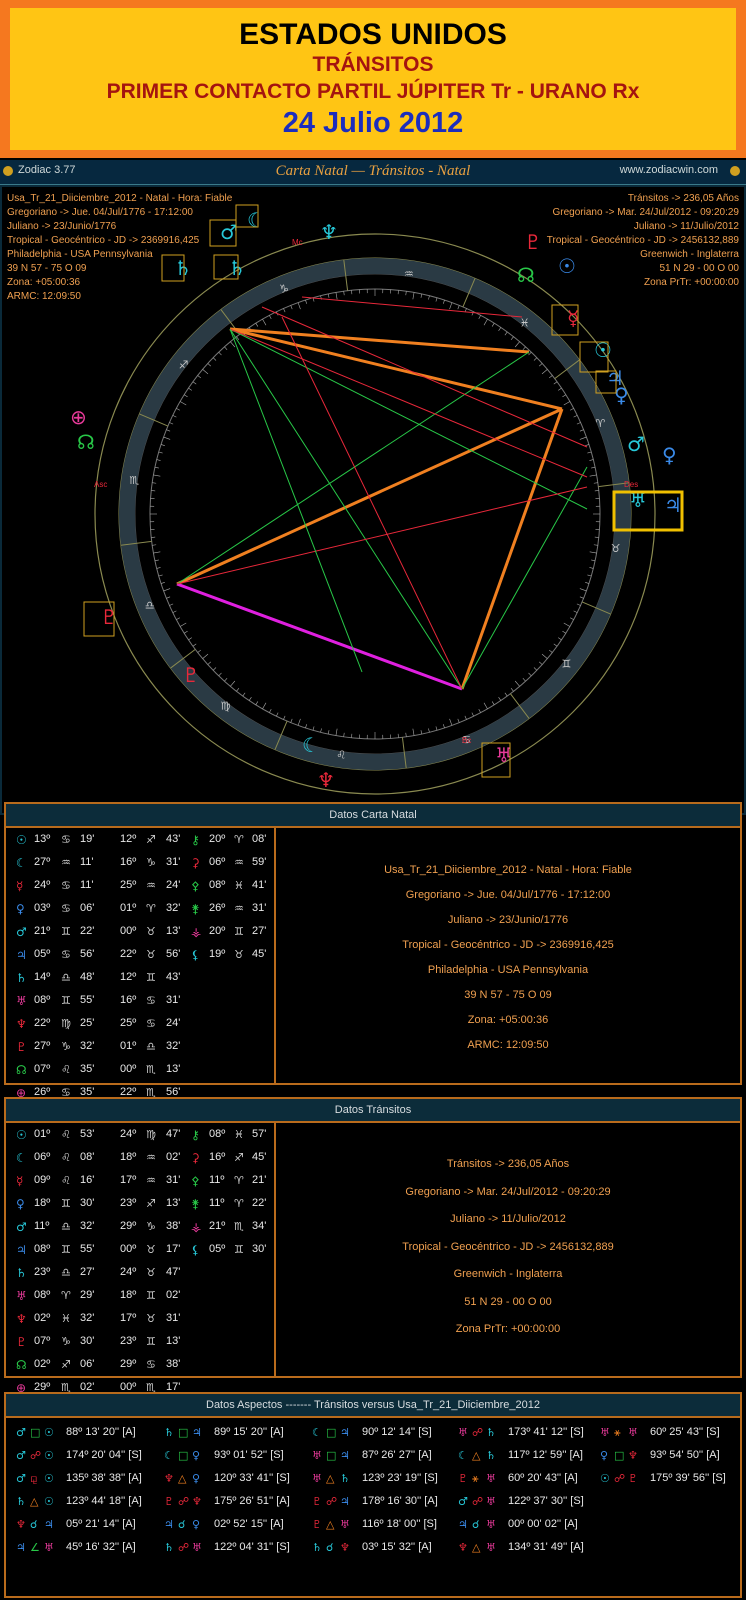  I want to click on planet-glyph-icon: ♆, so click(329, 232).